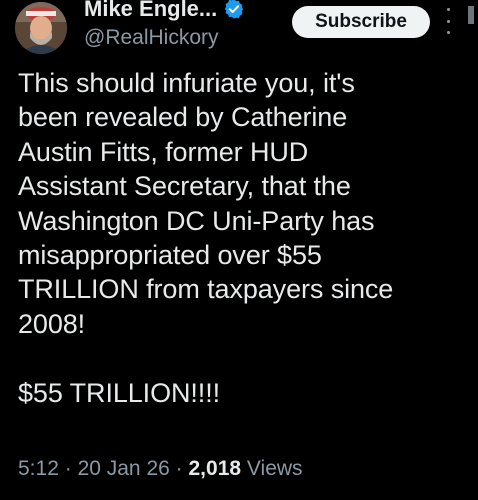 The height and width of the screenshot is (500, 478). Describe the element at coordinates (41, 28) in the screenshot. I see `avatar` at that location.